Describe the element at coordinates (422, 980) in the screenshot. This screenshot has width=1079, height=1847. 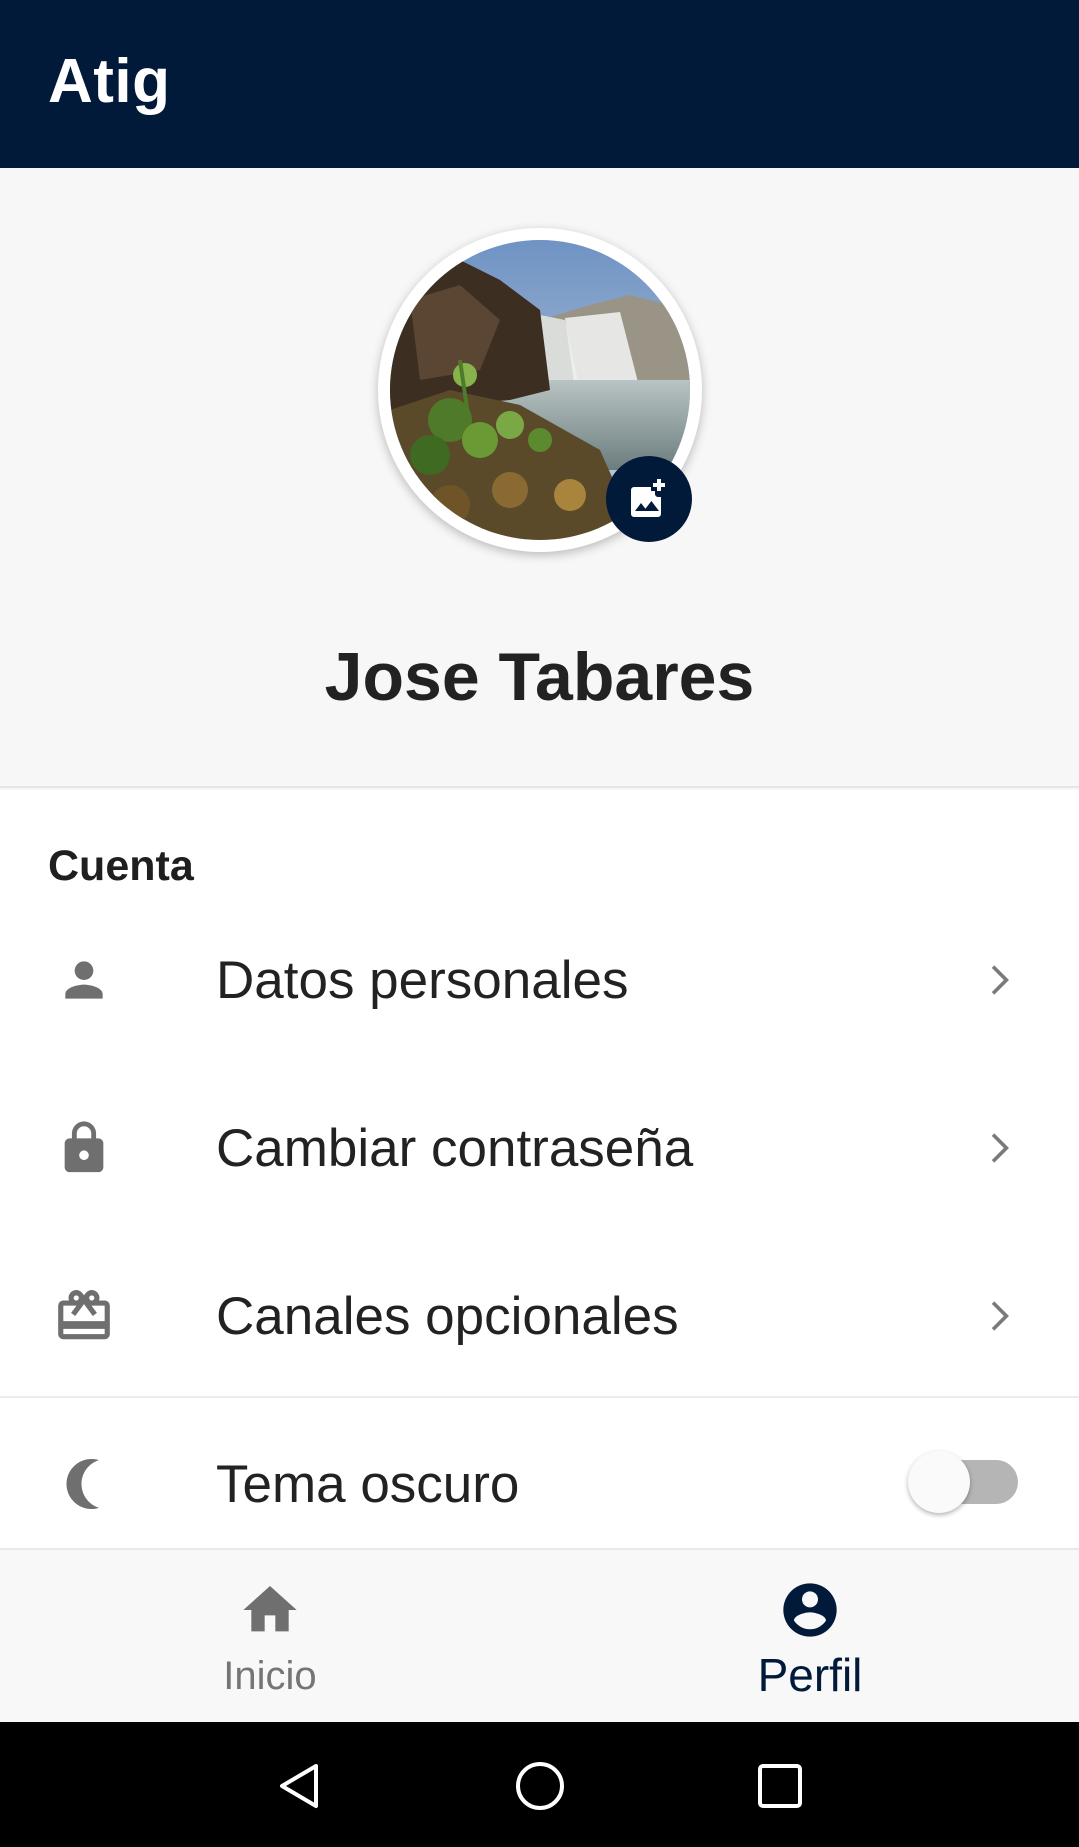
I see `item-label: Datos personales` at that location.